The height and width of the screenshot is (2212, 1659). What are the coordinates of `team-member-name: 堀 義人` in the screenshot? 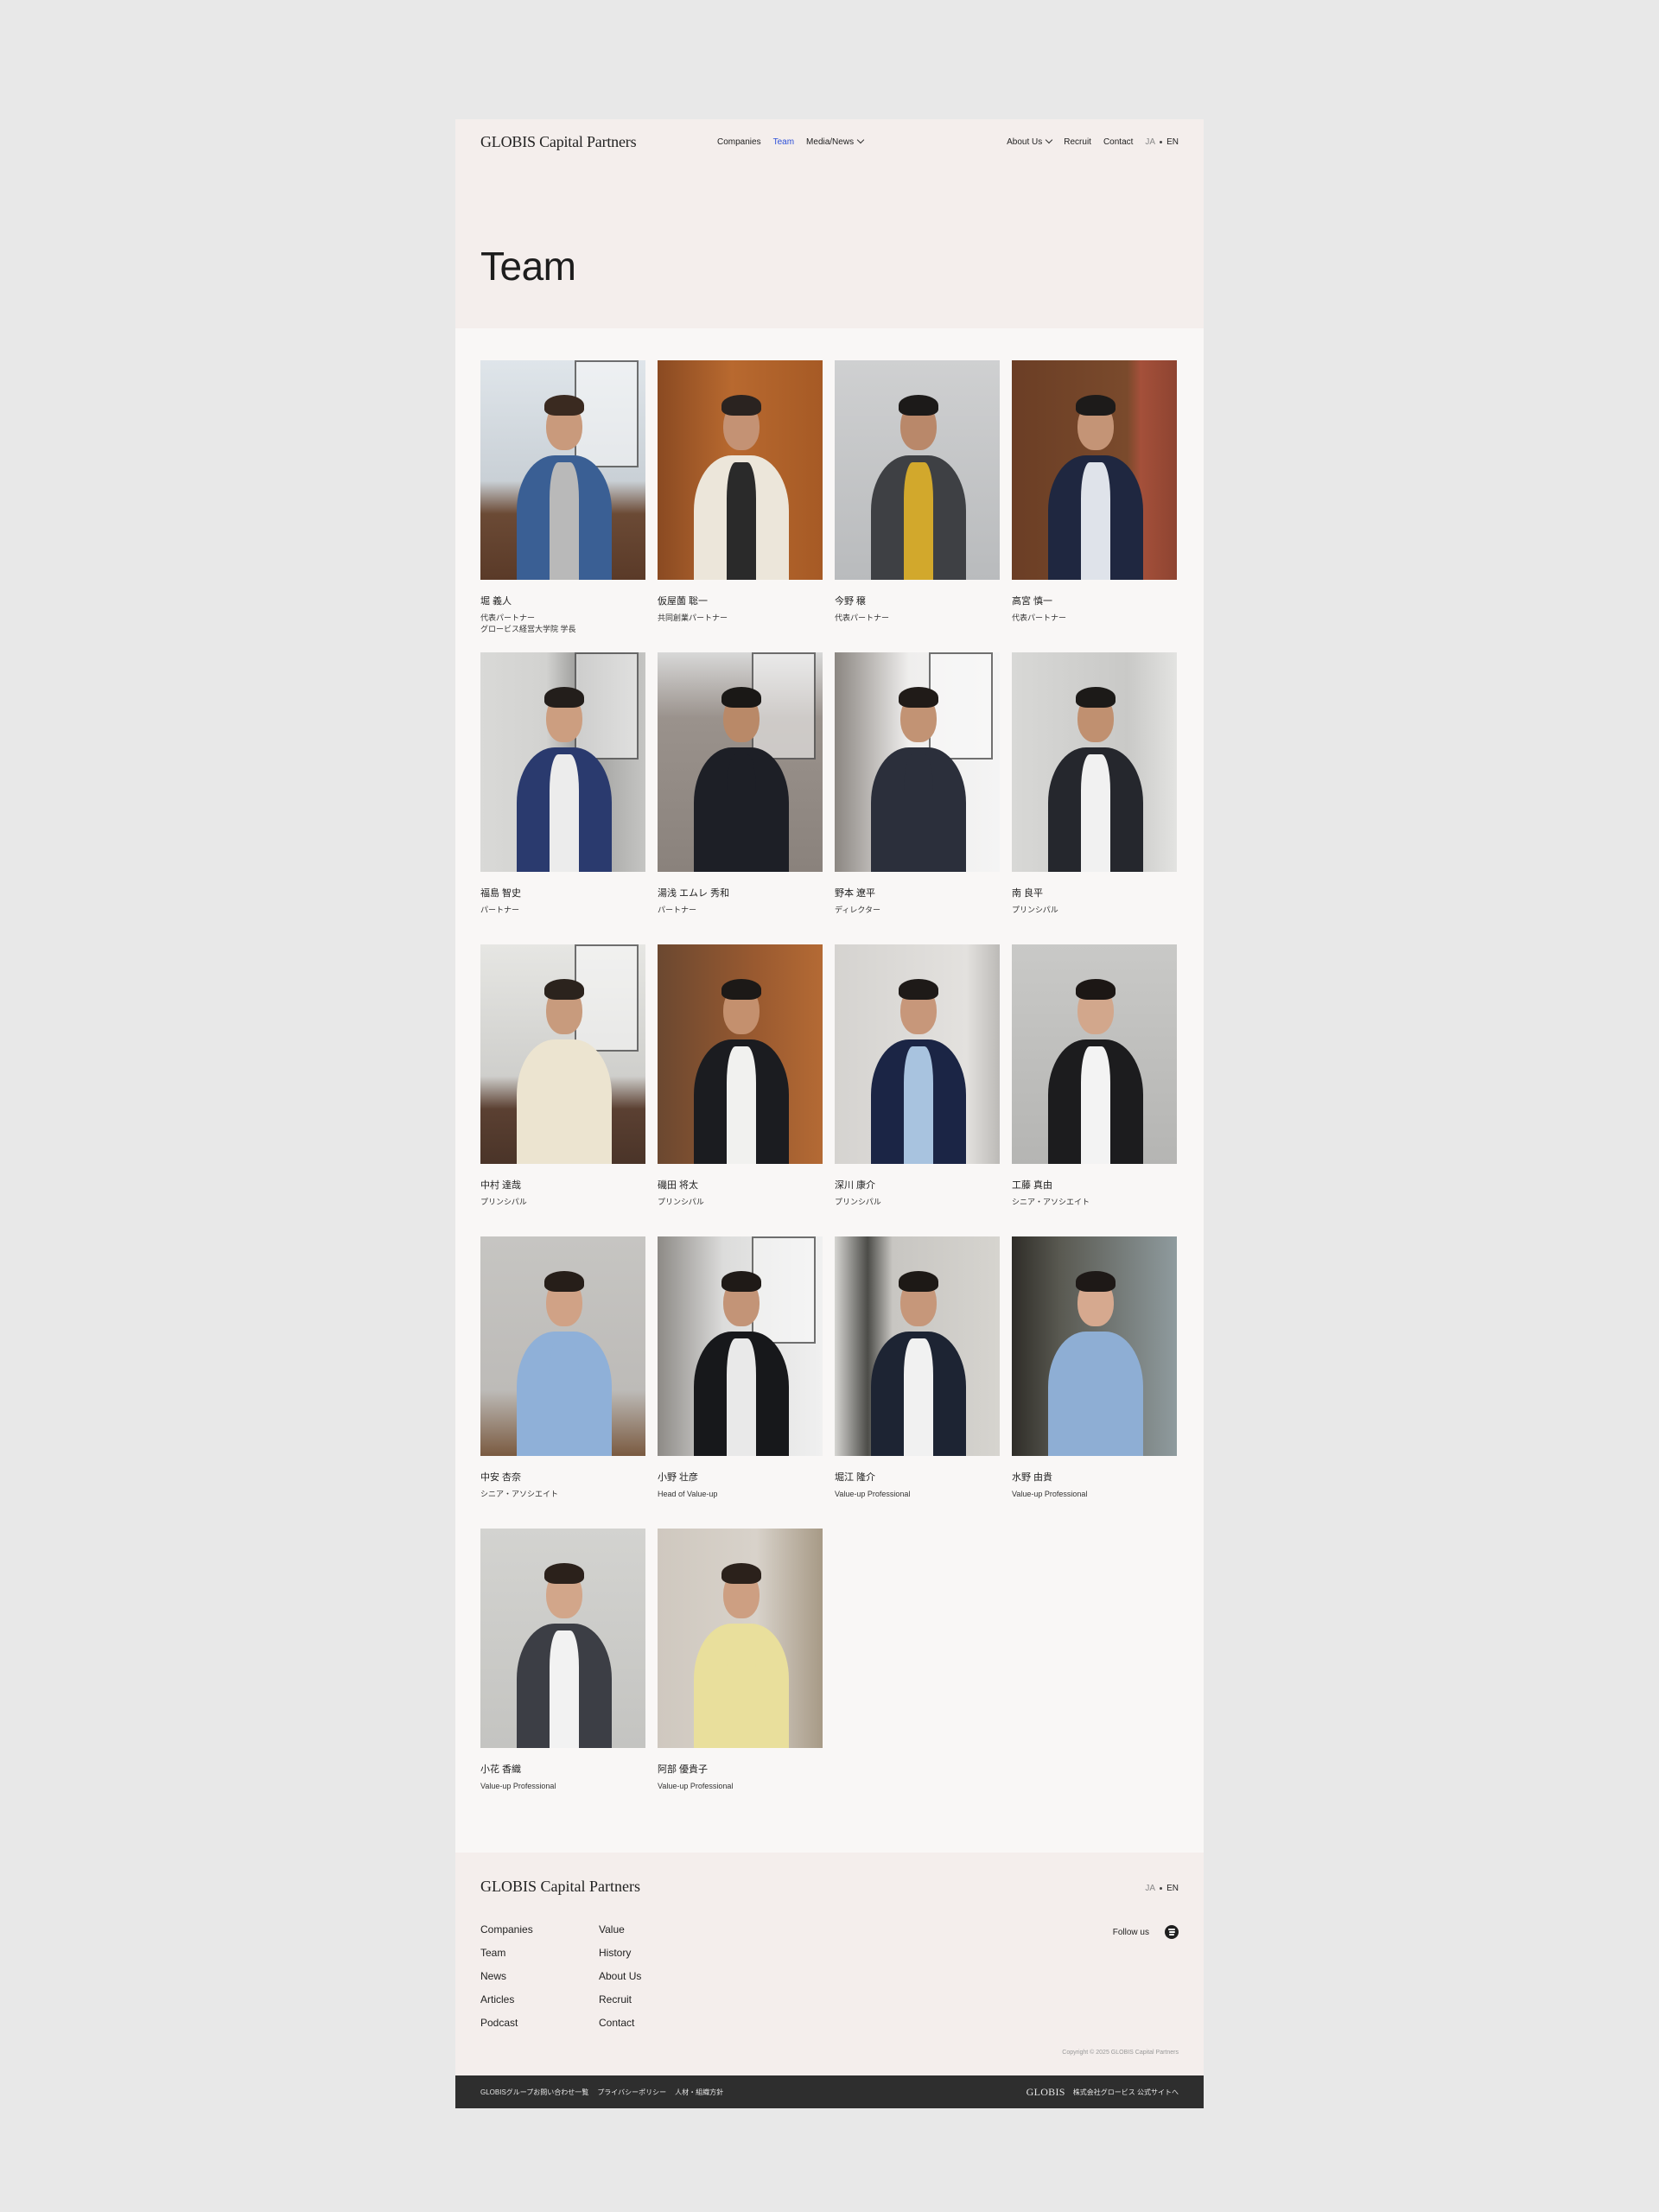 It's located at (562, 600).